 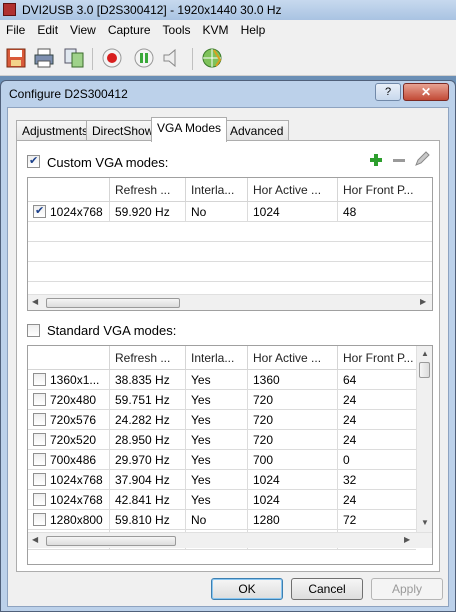 I want to click on scroll-down-icon: ▼, so click(x=425, y=522).